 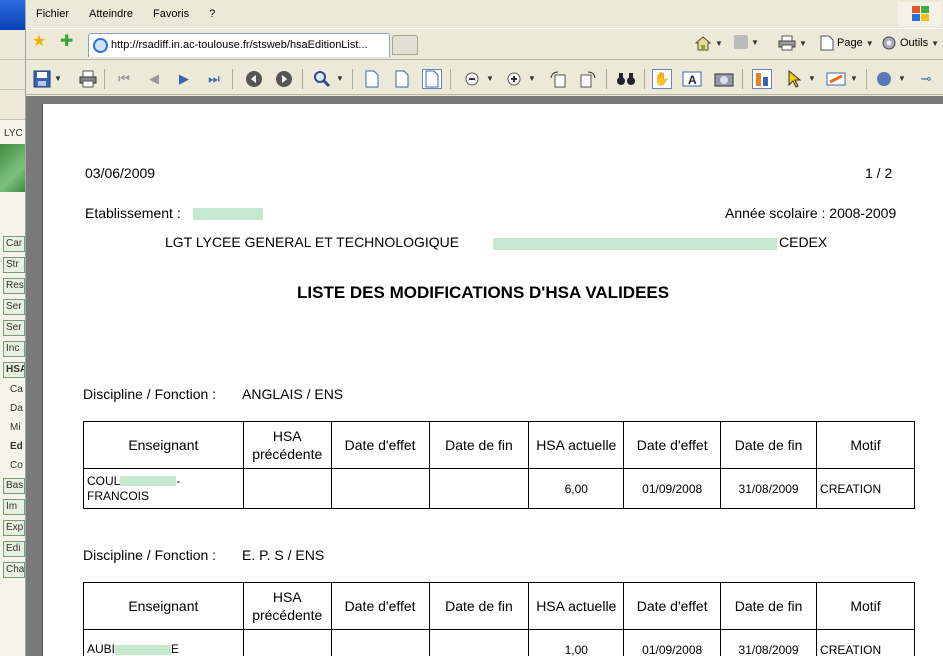 I want to click on first-page-button: ⏮, so click(x=124, y=79).